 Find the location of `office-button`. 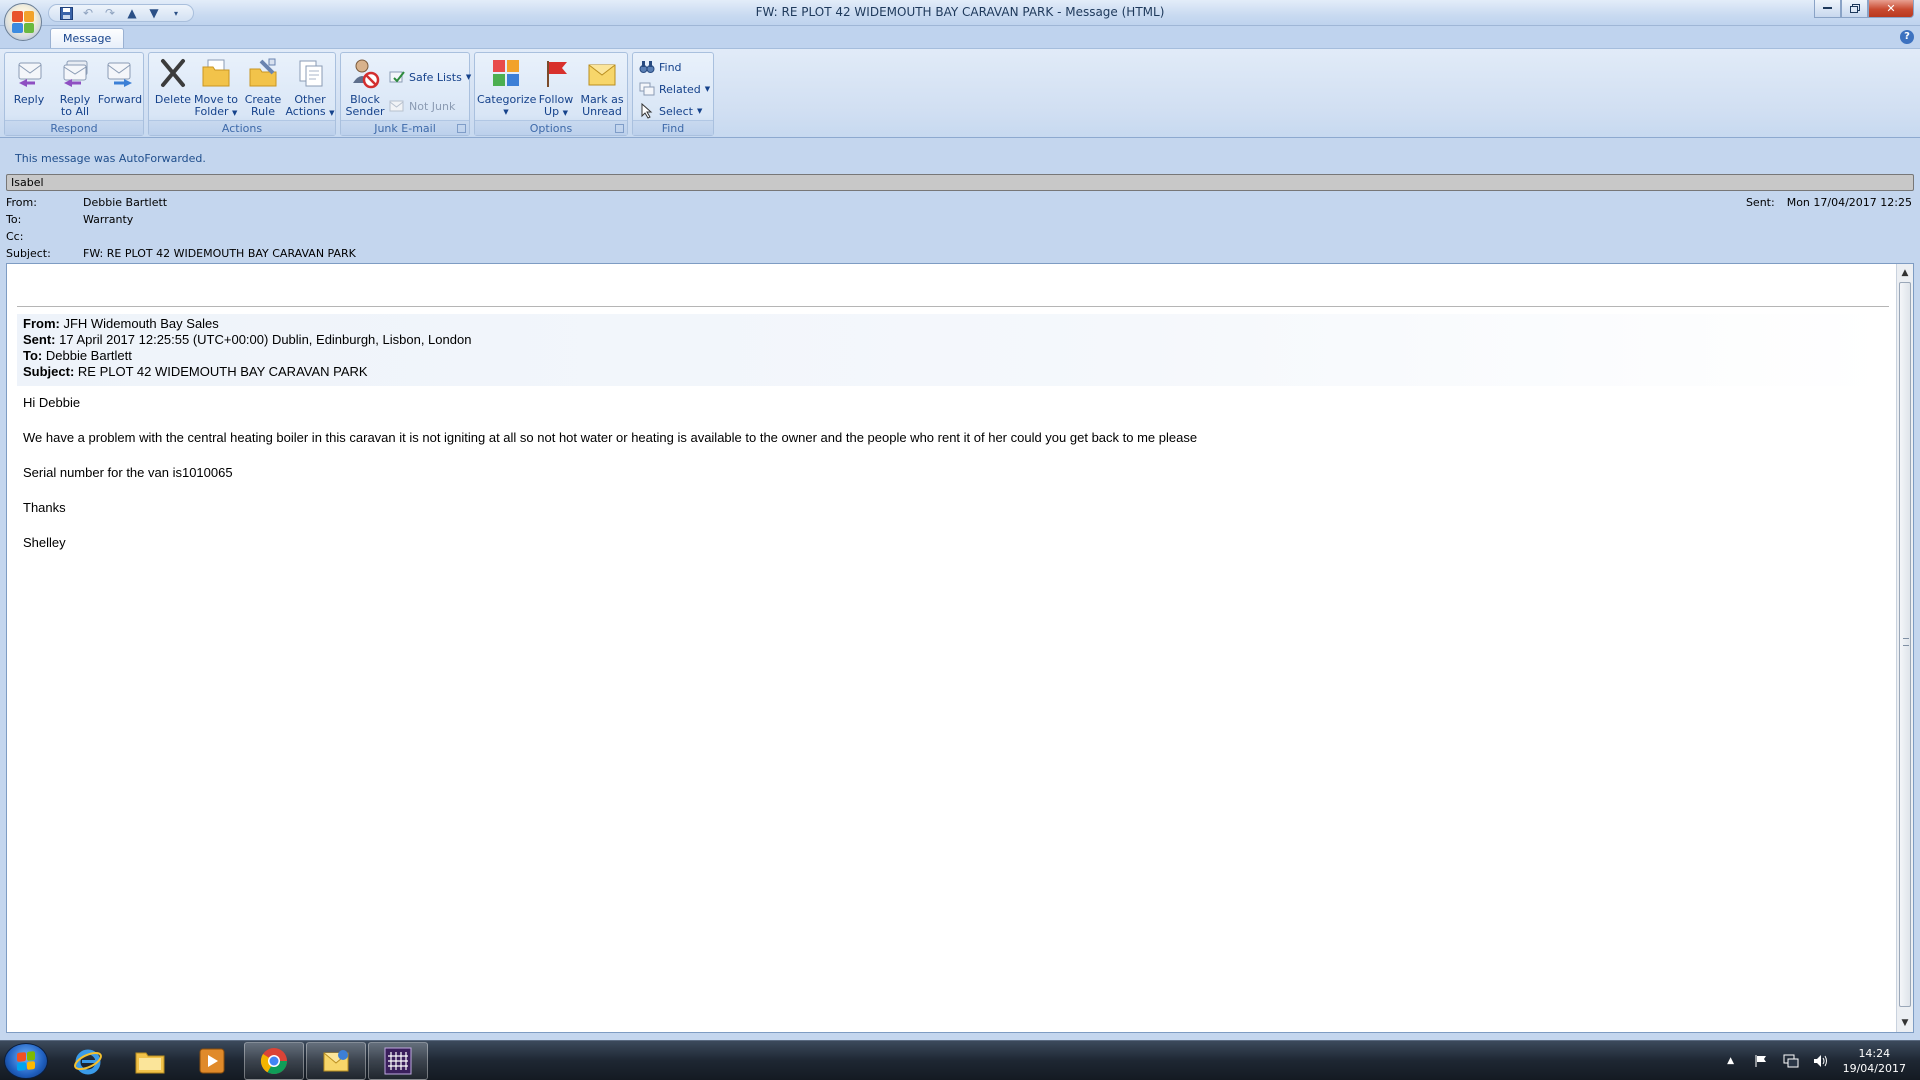

office-button is located at coordinates (23, 22).